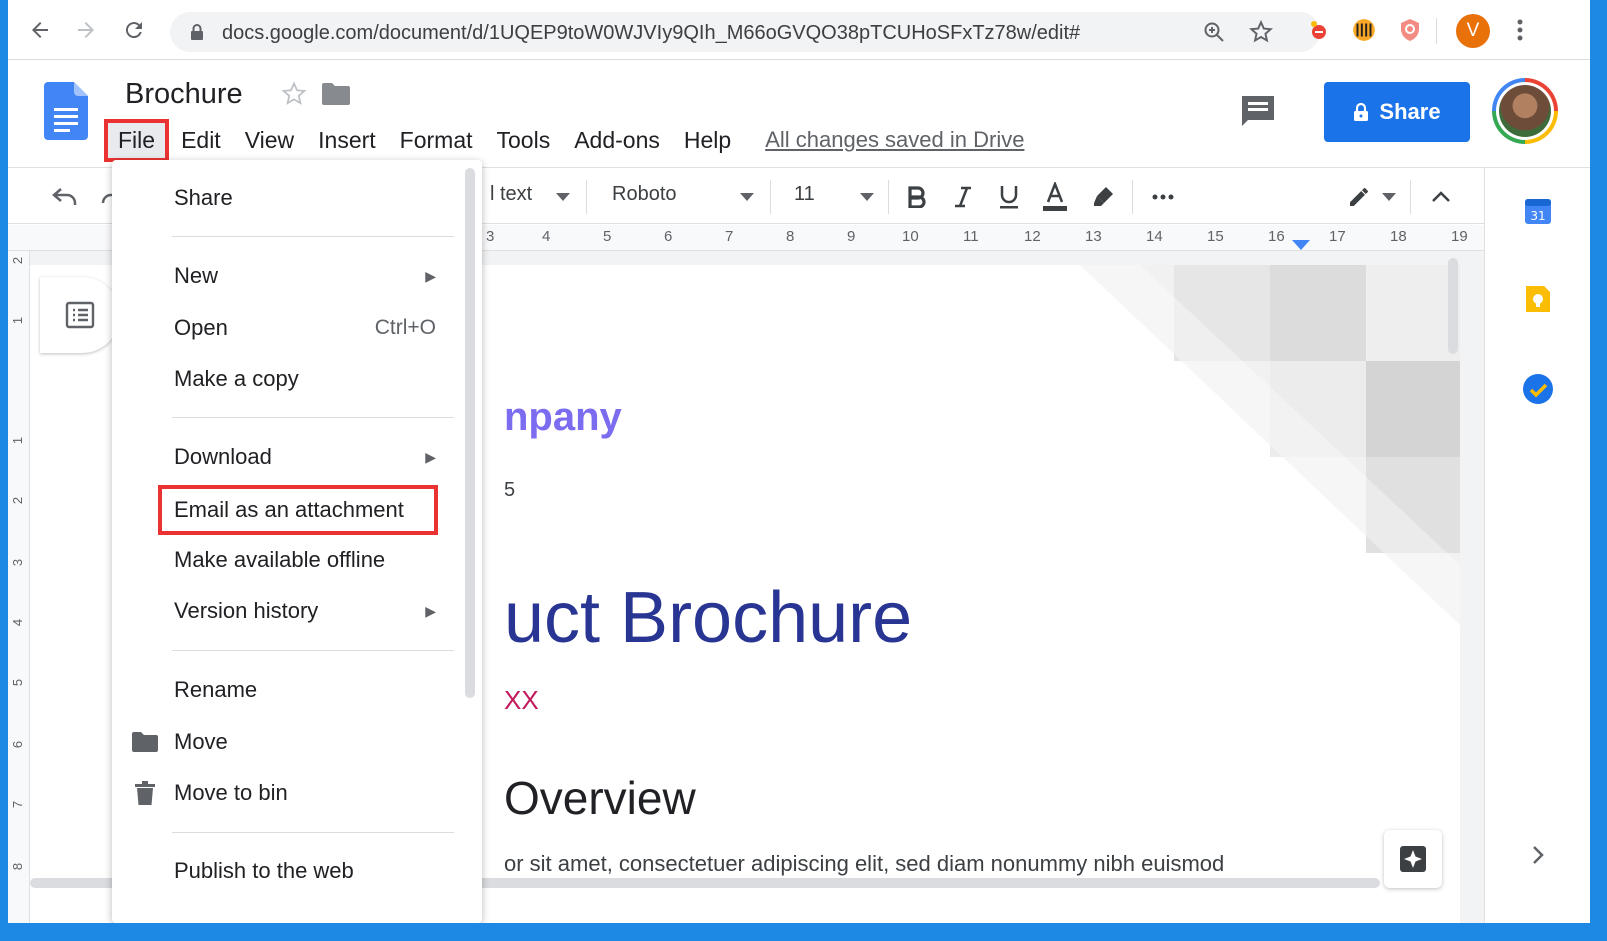  Describe the element at coordinates (1214, 34) in the screenshot. I see `zoom-icon` at that location.